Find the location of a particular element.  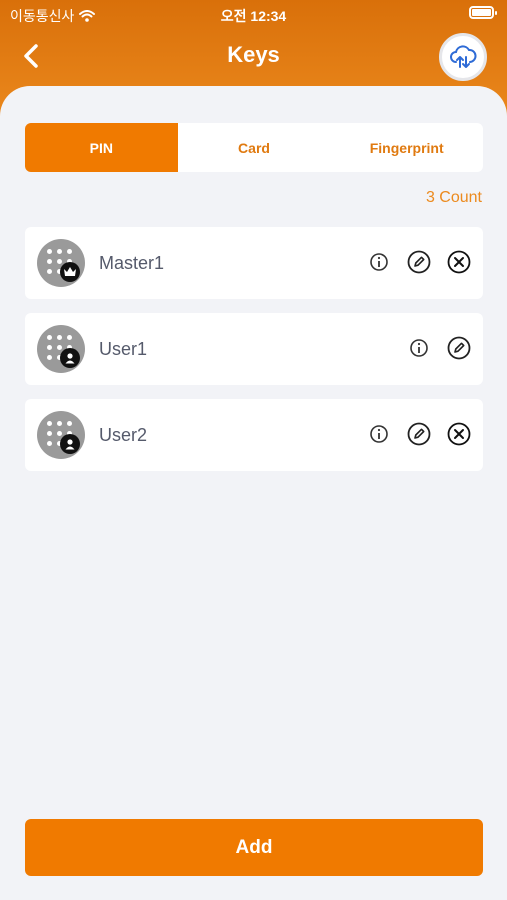

key-item-user1: User1 is located at coordinates (254, 349).